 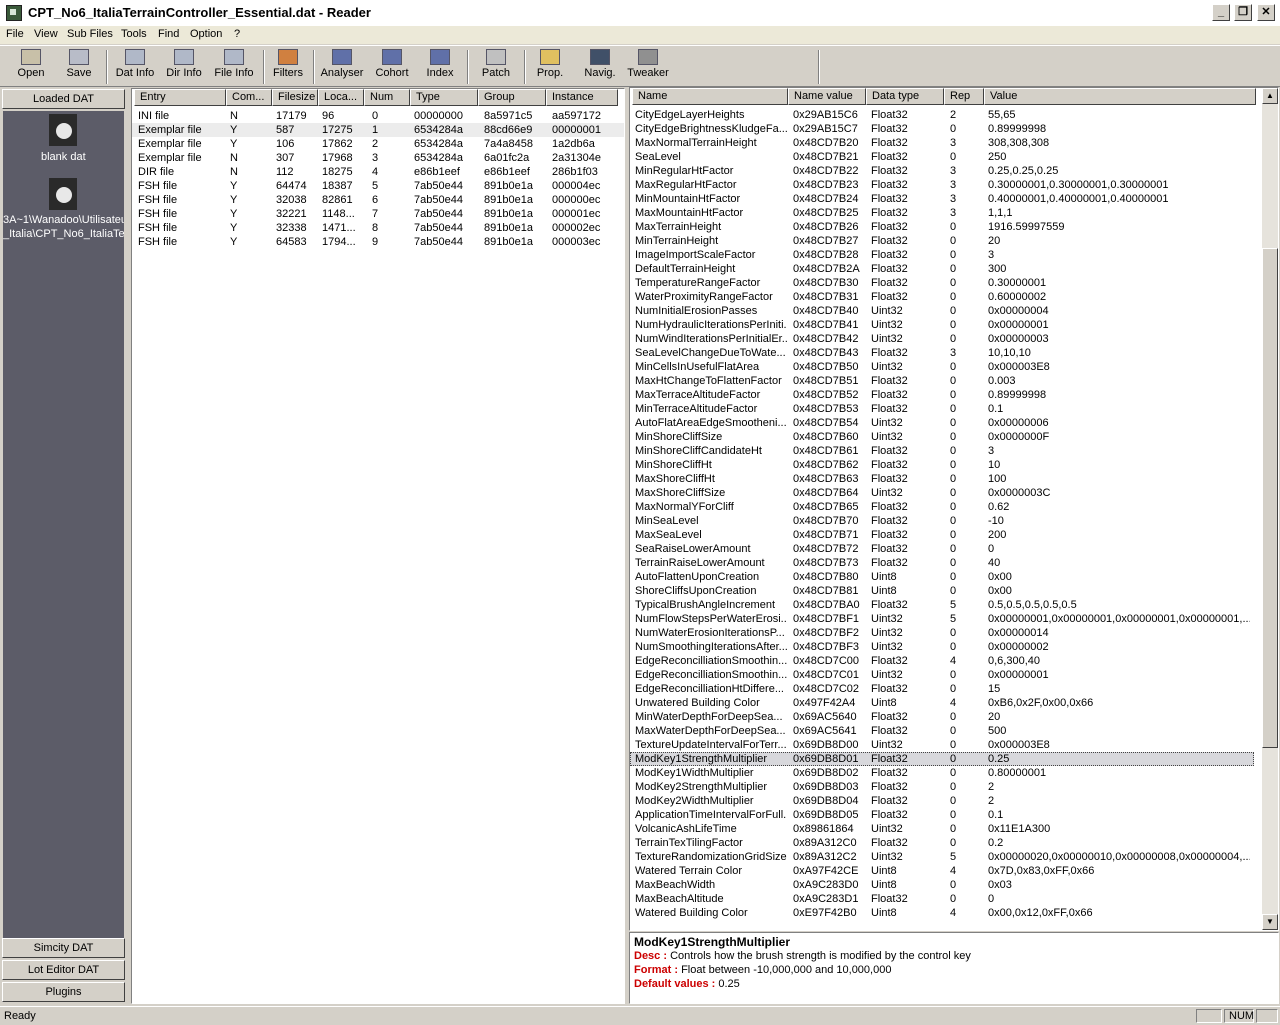 I want to click on menu-tools: Tools, so click(x=134, y=34).